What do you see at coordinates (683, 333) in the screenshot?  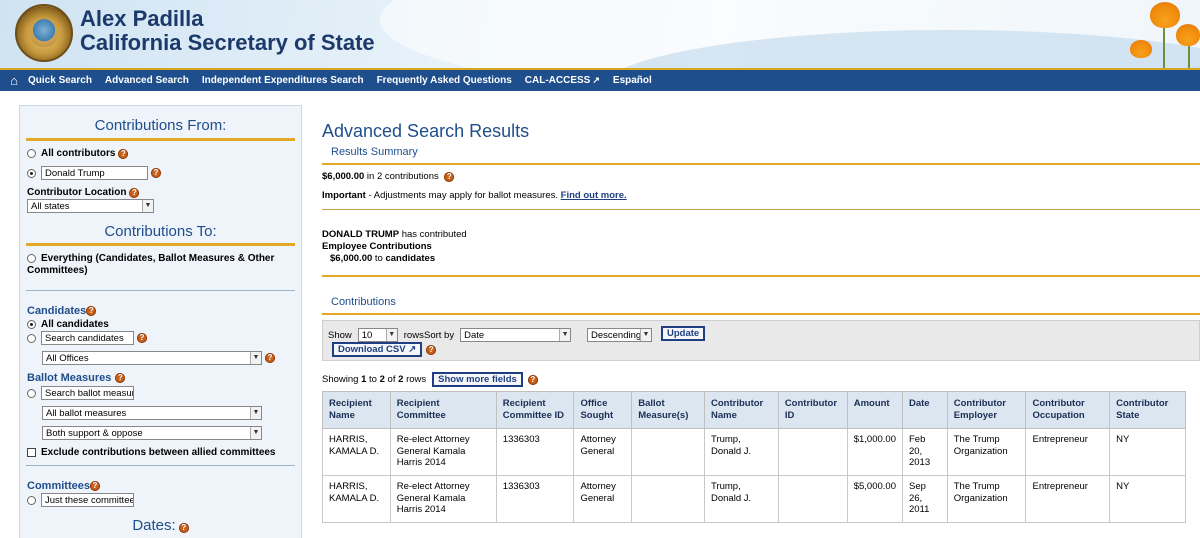 I see `update-button: Update` at bounding box center [683, 333].